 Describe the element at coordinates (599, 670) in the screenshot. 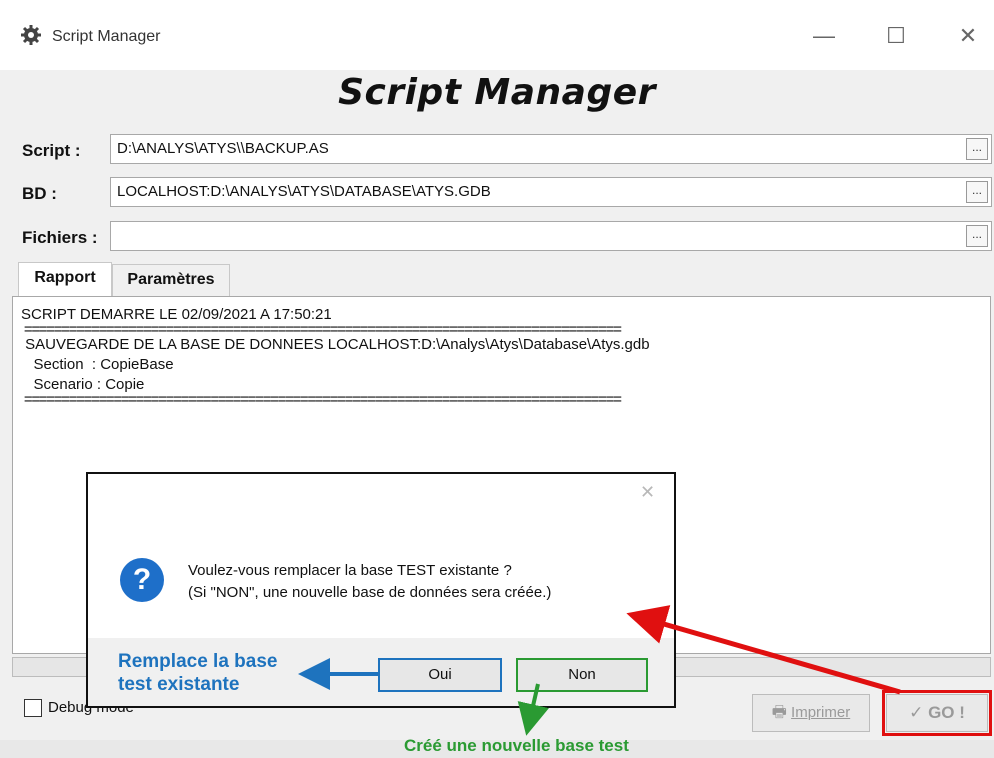

I see `annotation-arrows` at that location.